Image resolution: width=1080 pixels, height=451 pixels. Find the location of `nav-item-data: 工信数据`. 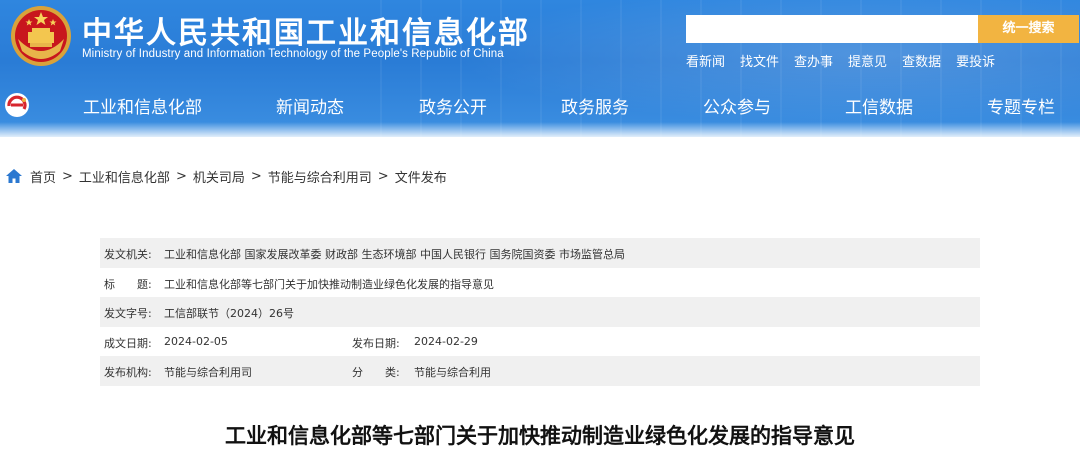

nav-item-data: 工信数据 is located at coordinates (879, 105).